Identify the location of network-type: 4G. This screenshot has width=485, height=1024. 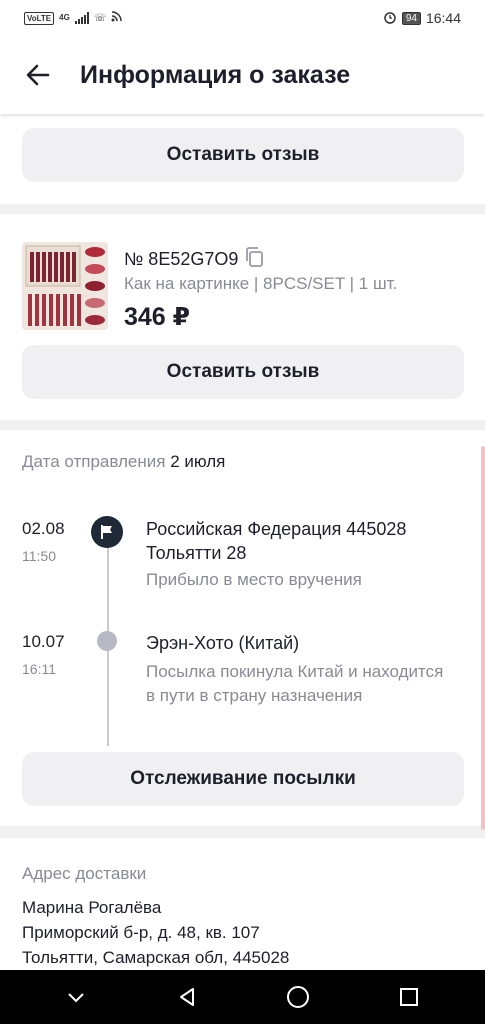
(64, 17).